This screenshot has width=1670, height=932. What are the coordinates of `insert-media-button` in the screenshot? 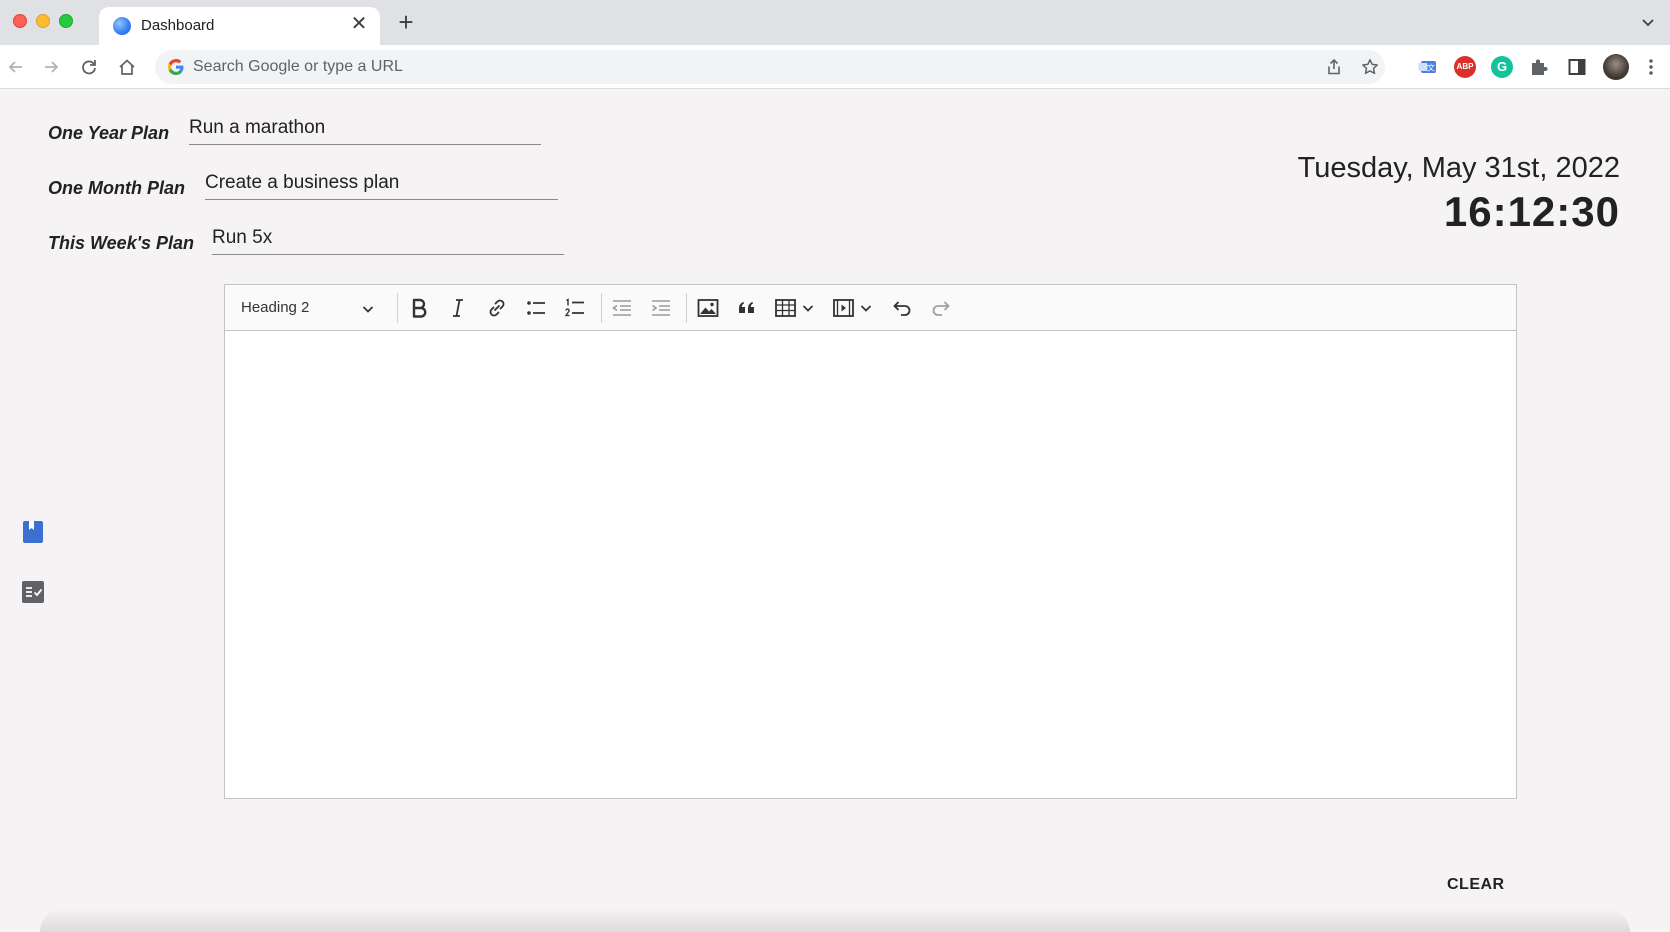 It's located at (853, 308).